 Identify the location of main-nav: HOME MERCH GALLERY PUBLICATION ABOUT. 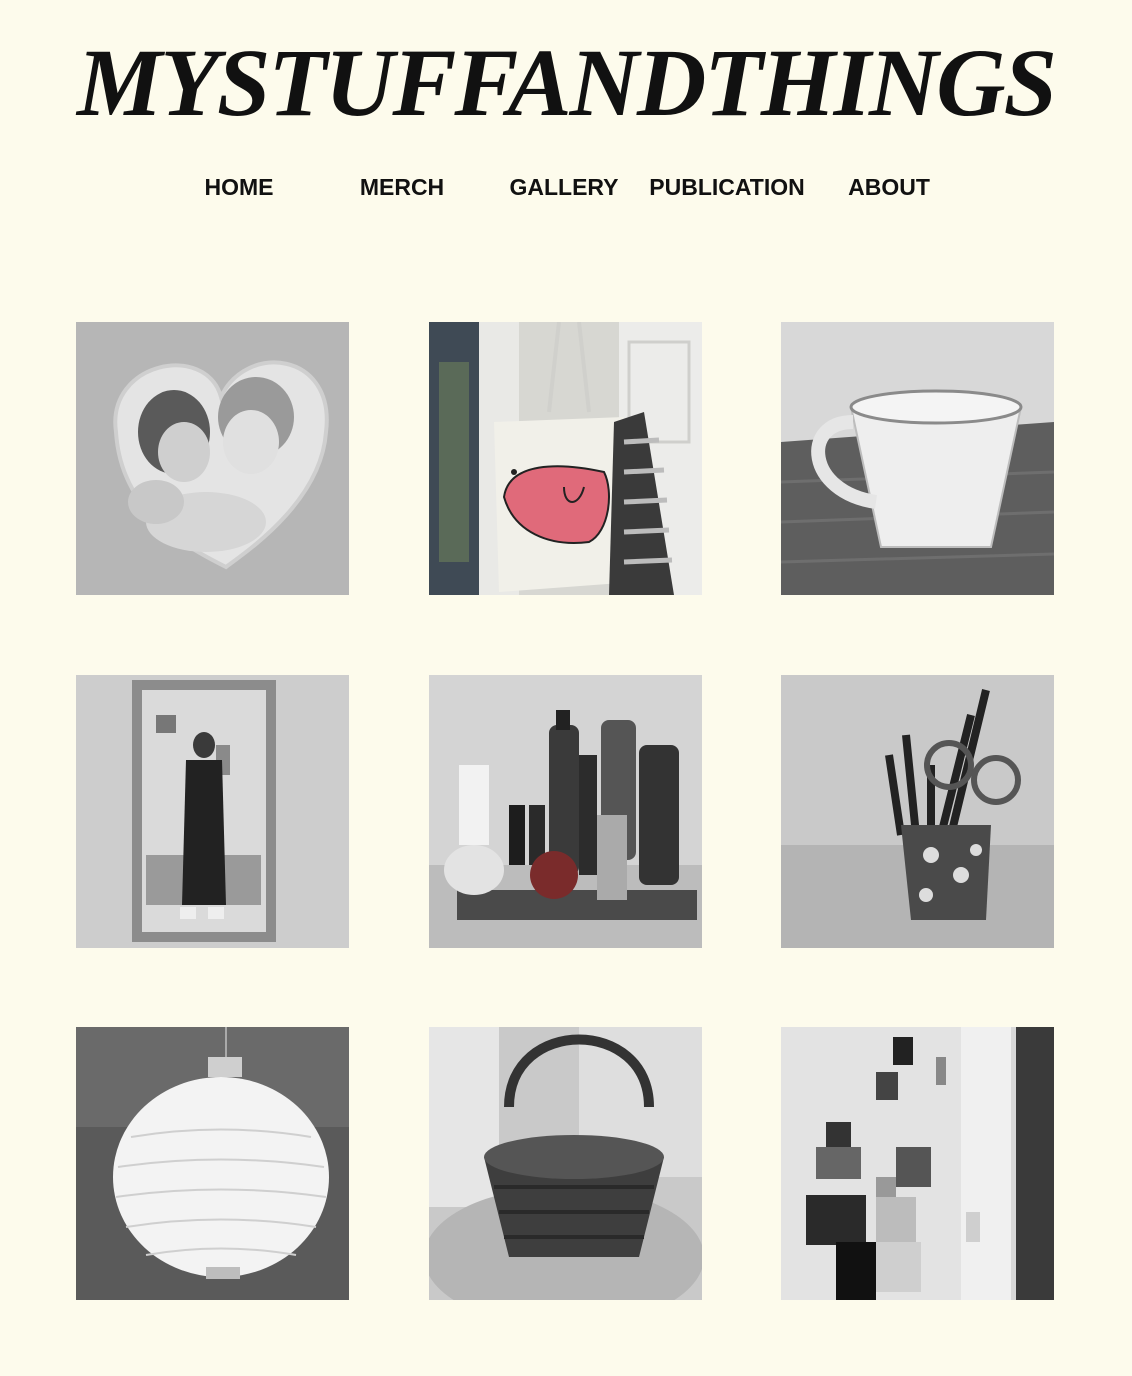
(566, 187).